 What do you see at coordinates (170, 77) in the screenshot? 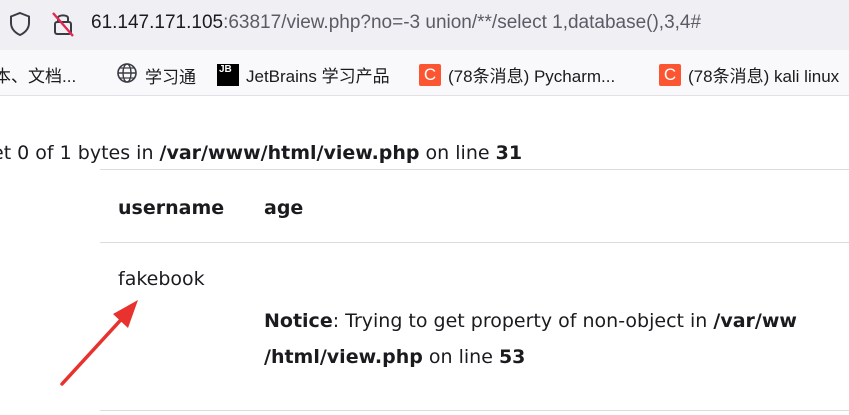
I see `bookmark-label: 学习通` at bounding box center [170, 77].